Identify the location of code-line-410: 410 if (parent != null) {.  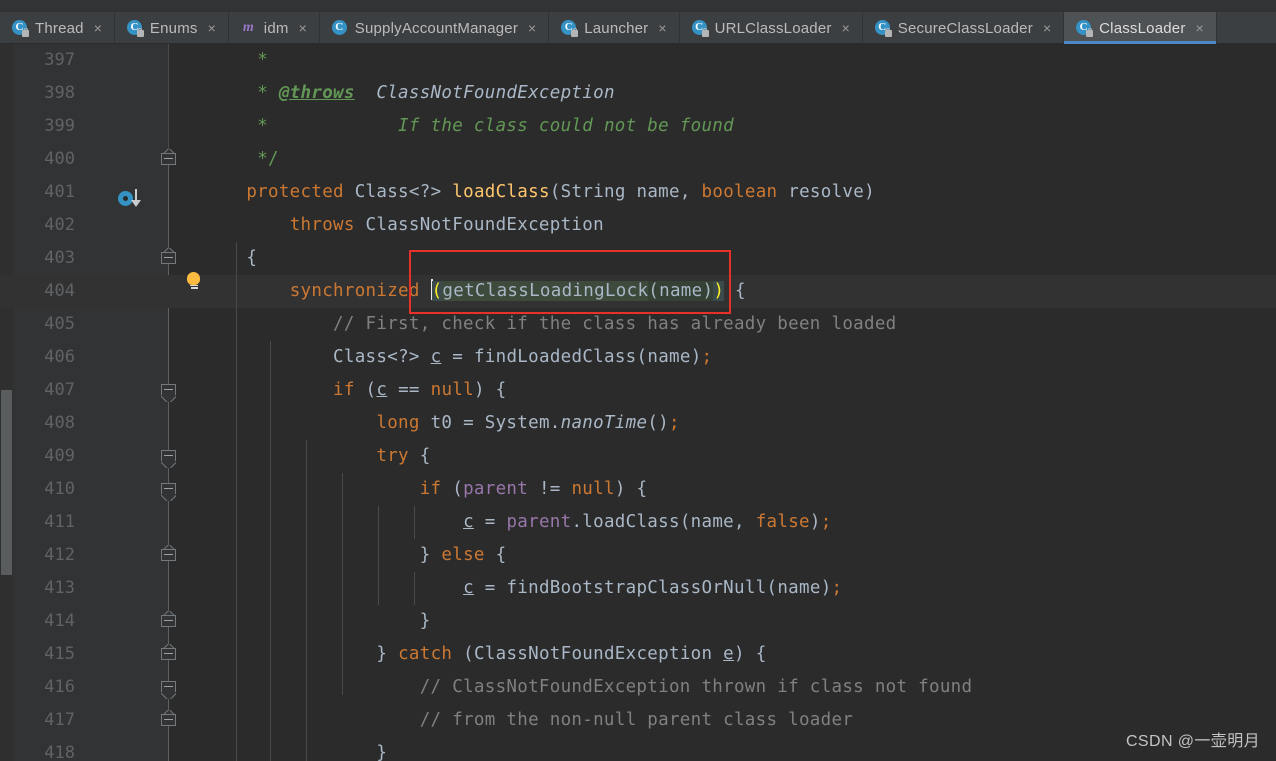
(638, 489).